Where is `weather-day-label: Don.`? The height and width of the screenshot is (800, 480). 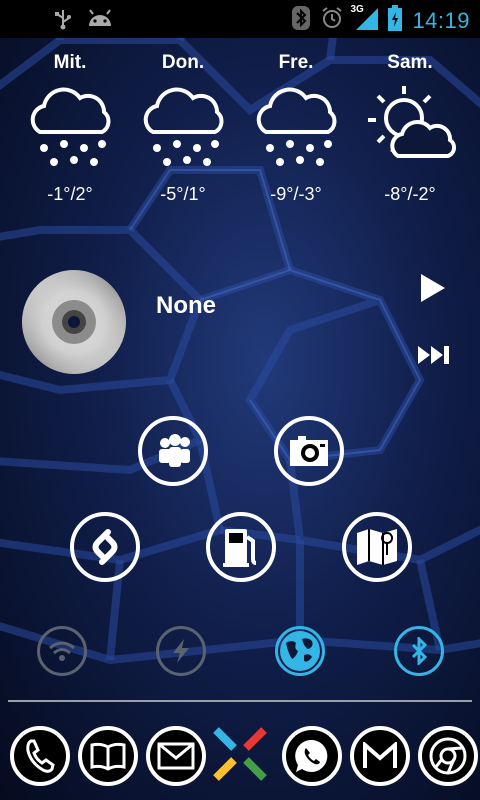
weather-day-label: Don. is located at coordinates (183, 62).